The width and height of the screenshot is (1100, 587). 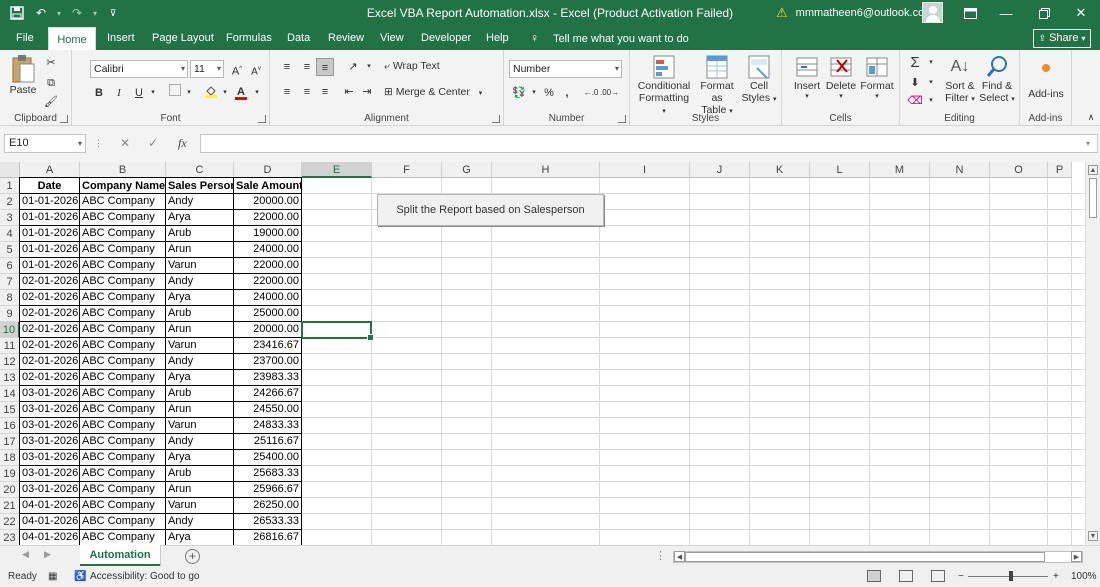 What do you see at coordinates (199, 521) in the screenshot?
I see `table-cell: Andy` at bounding box center [199, 521].